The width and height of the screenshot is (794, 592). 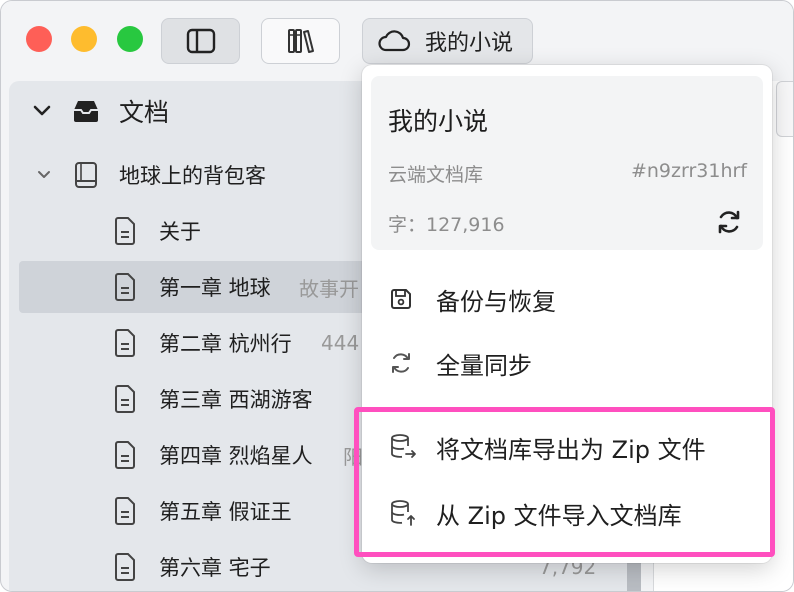 I want to click on doc-excerpt: 444, so click(x=340, y=343).